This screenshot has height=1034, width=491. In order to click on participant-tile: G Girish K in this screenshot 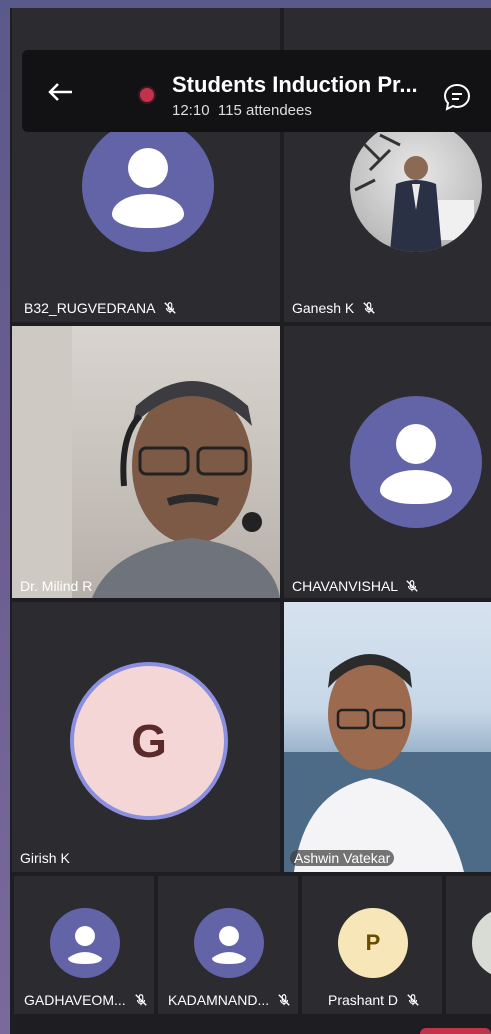, I will do `click(146, 737)`.